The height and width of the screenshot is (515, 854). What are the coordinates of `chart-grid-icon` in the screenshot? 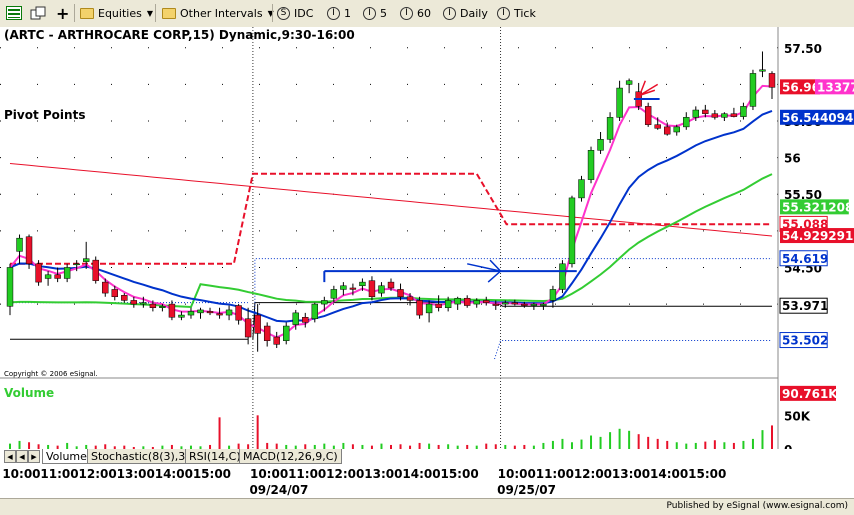 It's located at (14, 13).